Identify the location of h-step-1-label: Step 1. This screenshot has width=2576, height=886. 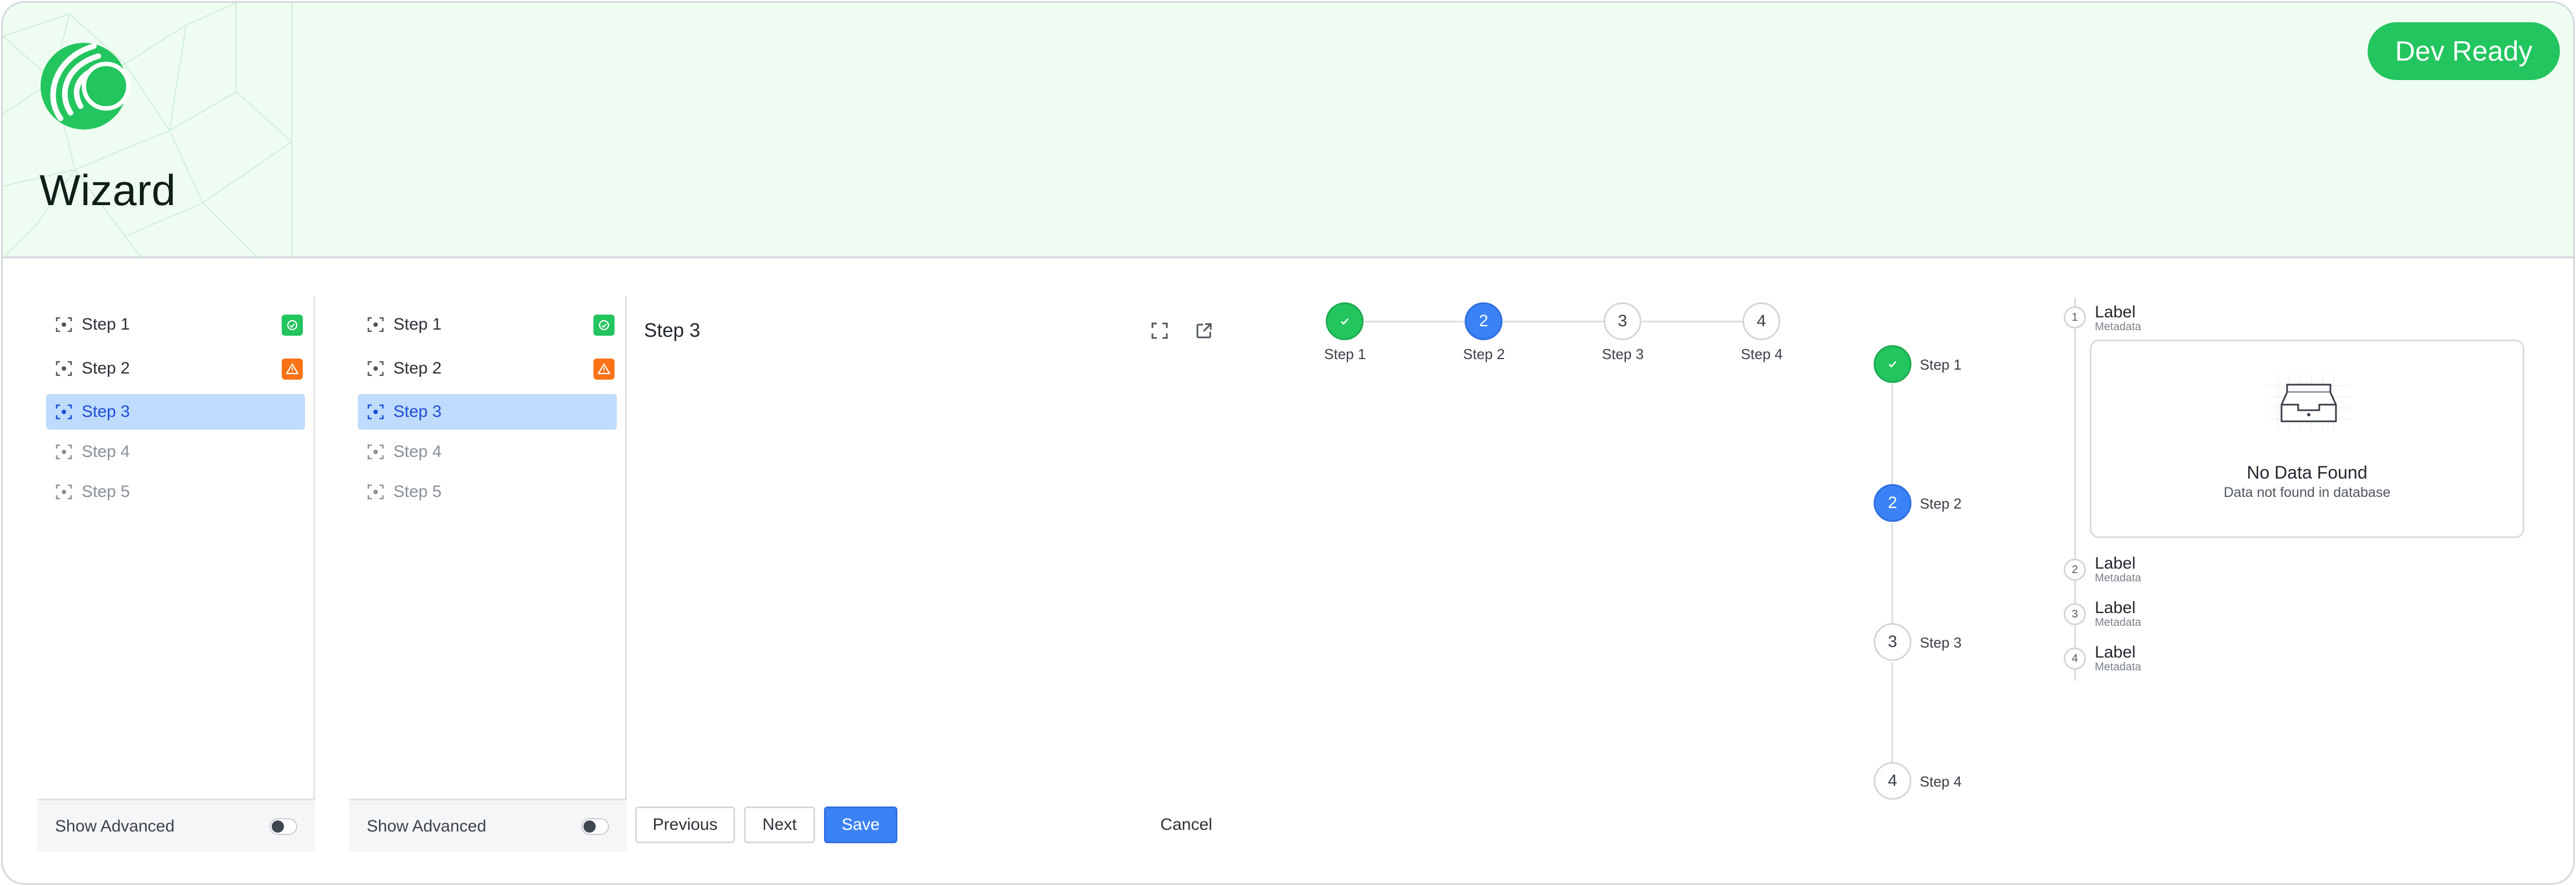
(1345, 354).